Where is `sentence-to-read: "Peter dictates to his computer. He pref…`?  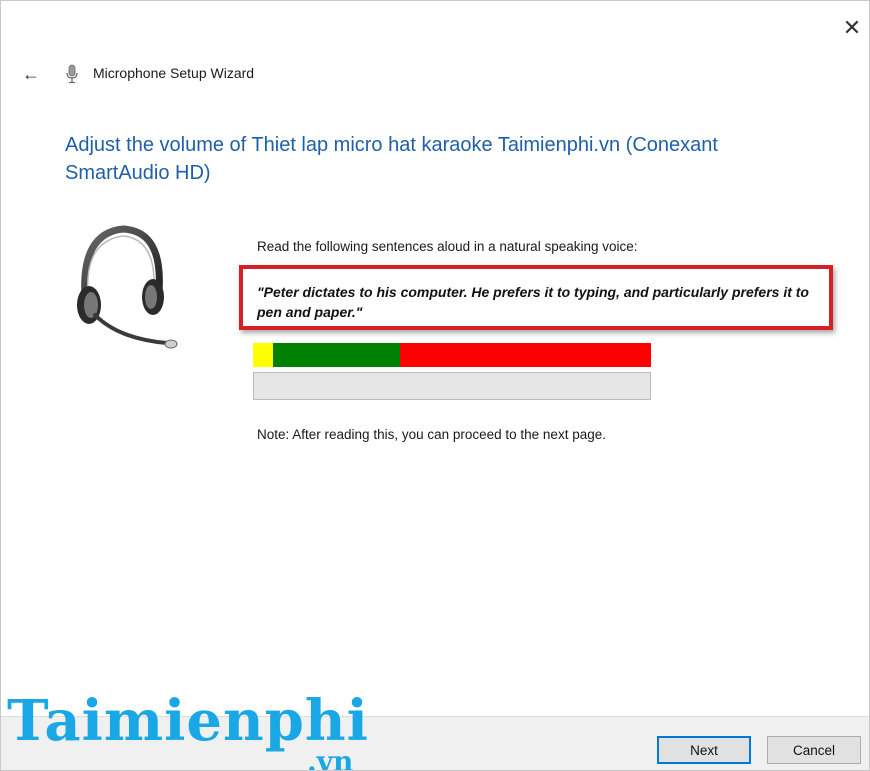 sentence-to-read: "Peter dictates to his computer. He pref… is located at coordinates (533, 302).